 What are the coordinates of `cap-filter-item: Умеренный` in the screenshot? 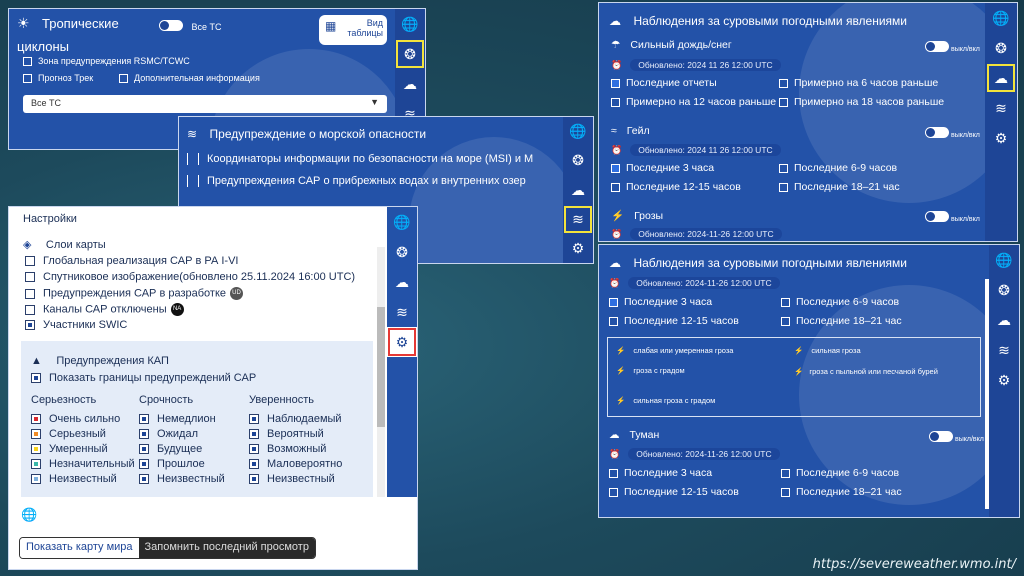 It's located at (69, 449).